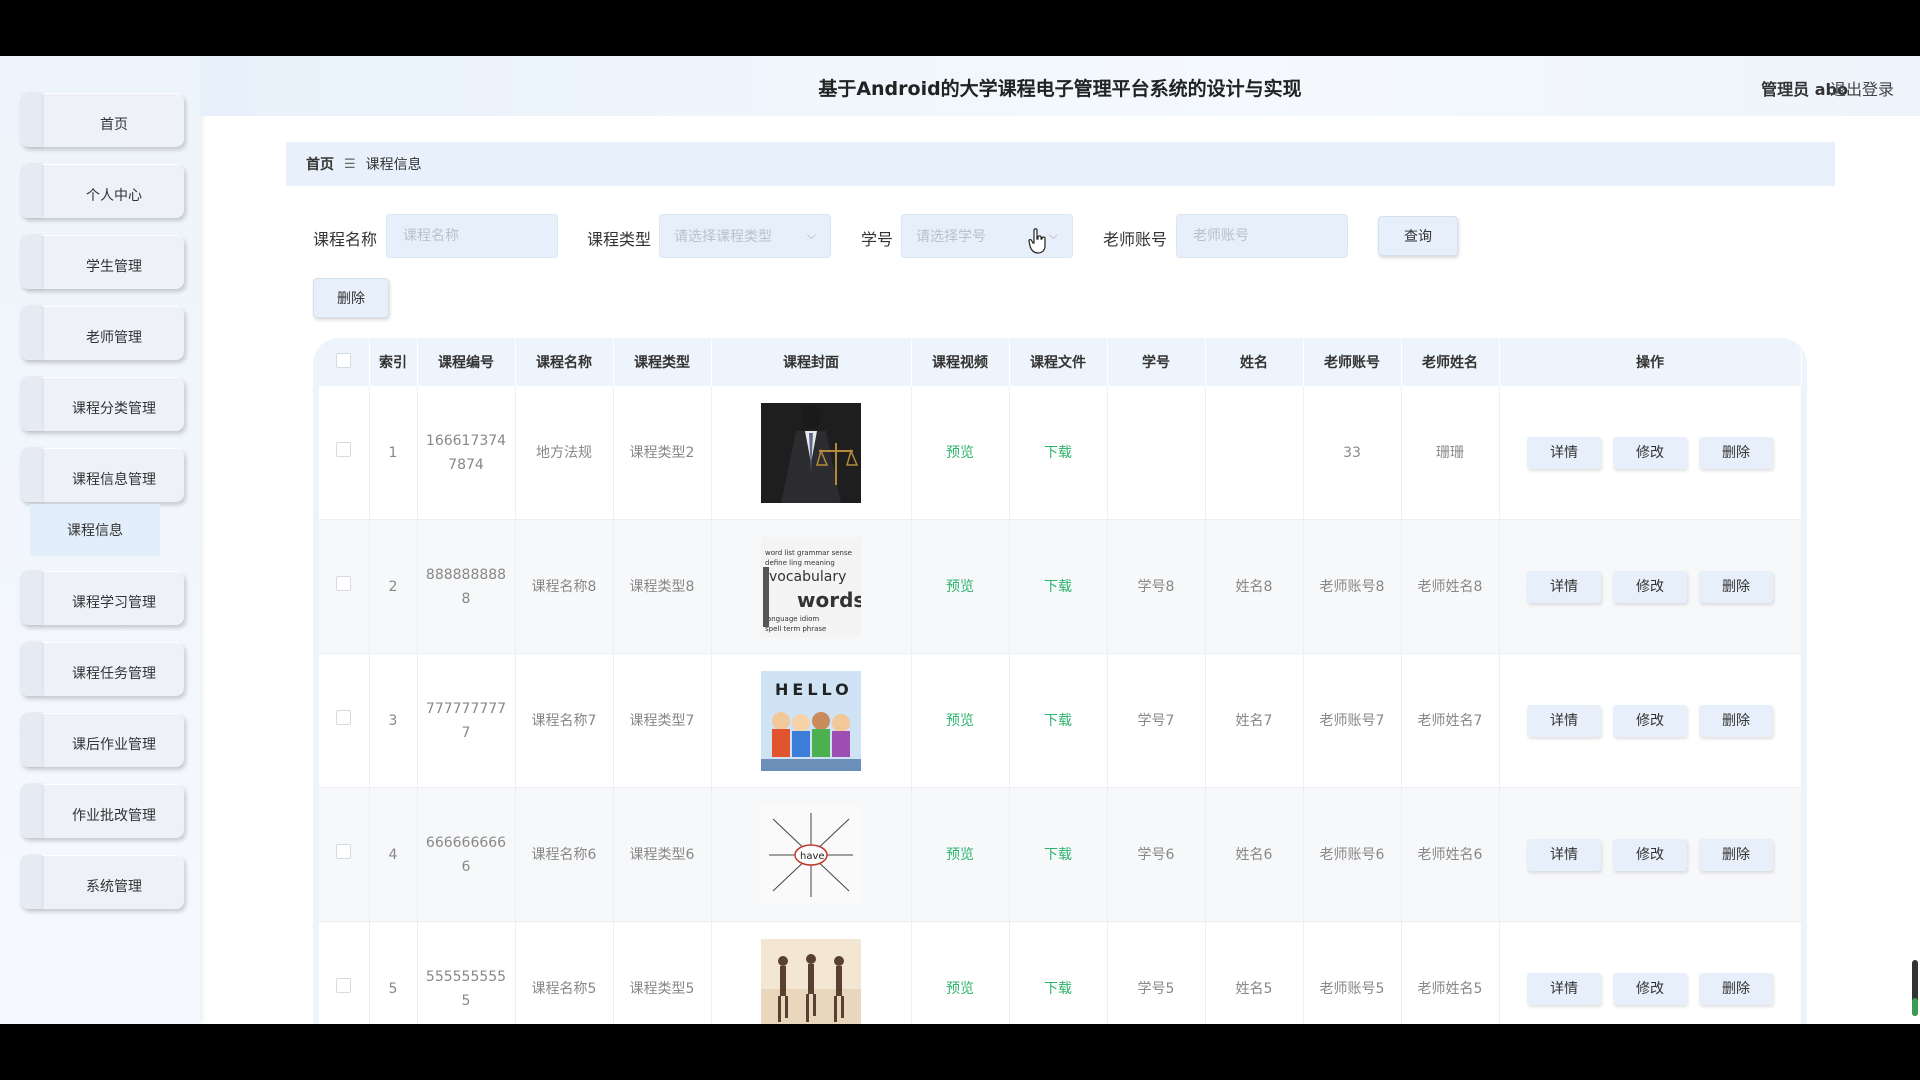 This screenshot has height=1080, width=1920. I want to click on cover-cell: have, so click(811, 854).